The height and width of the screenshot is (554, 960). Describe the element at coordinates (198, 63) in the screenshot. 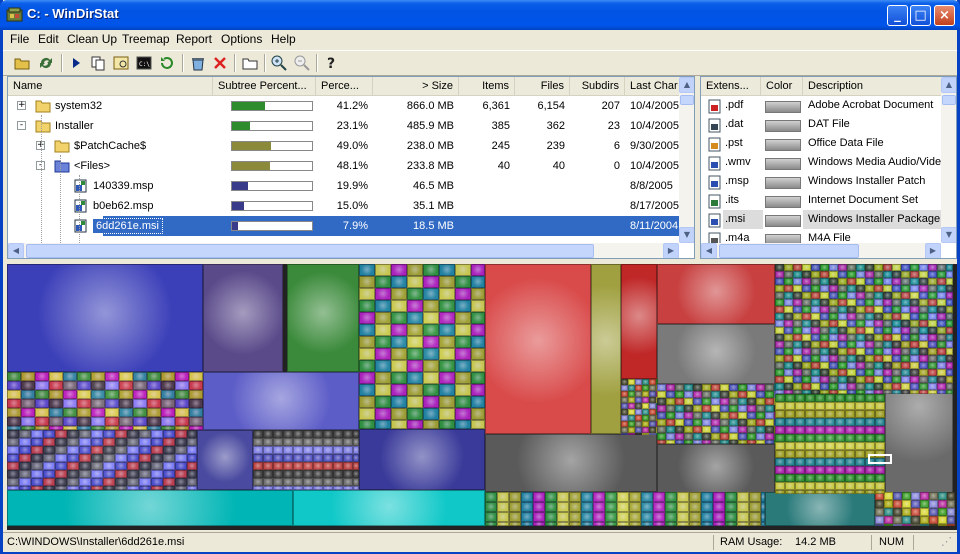

I see `recycle-icon` at that location.